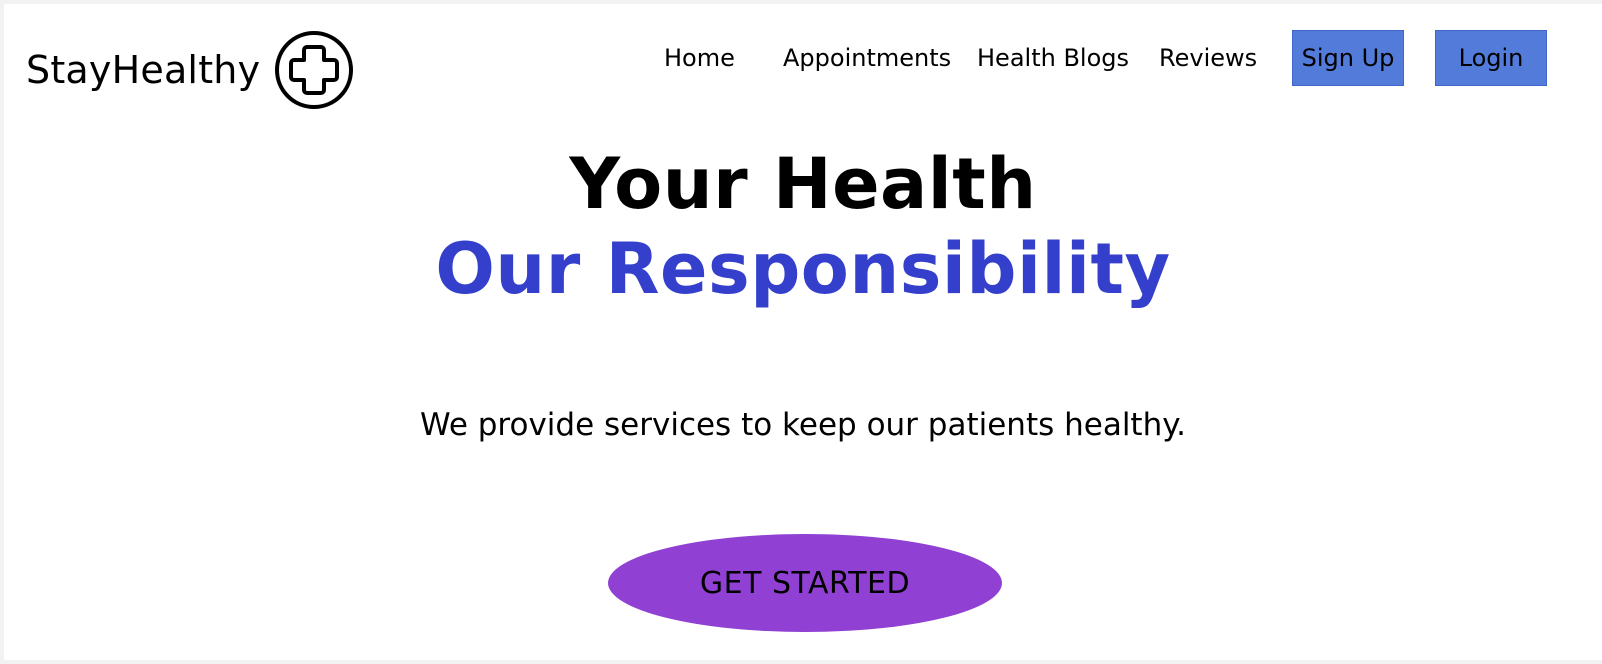  Describe the element at coordinates (1491, 58) in the screenshot. I see `login-button: Login` at that location.